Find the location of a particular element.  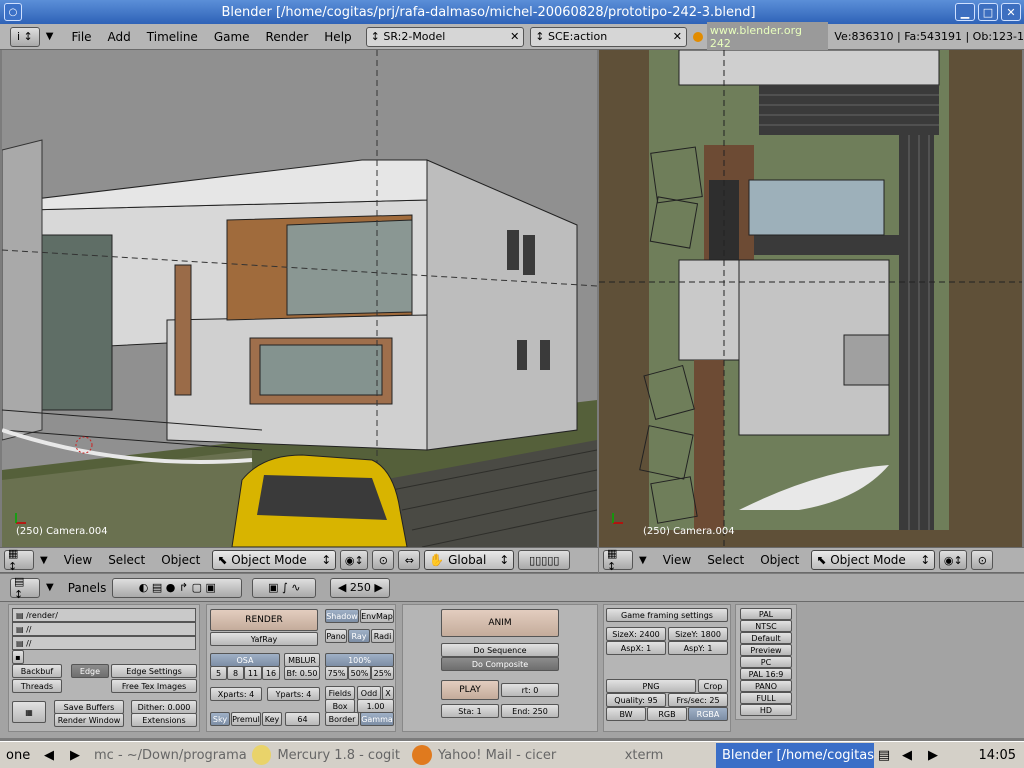

extensions-button: Extensions is located at coordinates (164, 720).